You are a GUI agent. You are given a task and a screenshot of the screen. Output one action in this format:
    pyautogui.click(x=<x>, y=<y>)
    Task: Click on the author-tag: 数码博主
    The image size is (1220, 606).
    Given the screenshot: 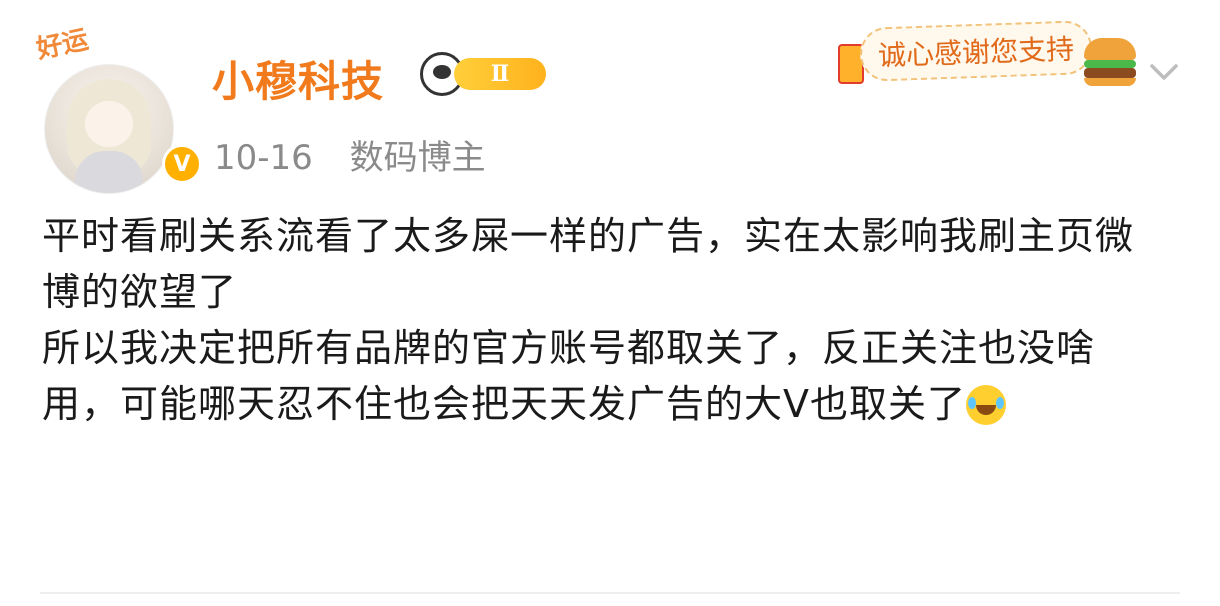 What is the action you would take?
    pyautogui.click(x=418, y=158)
    